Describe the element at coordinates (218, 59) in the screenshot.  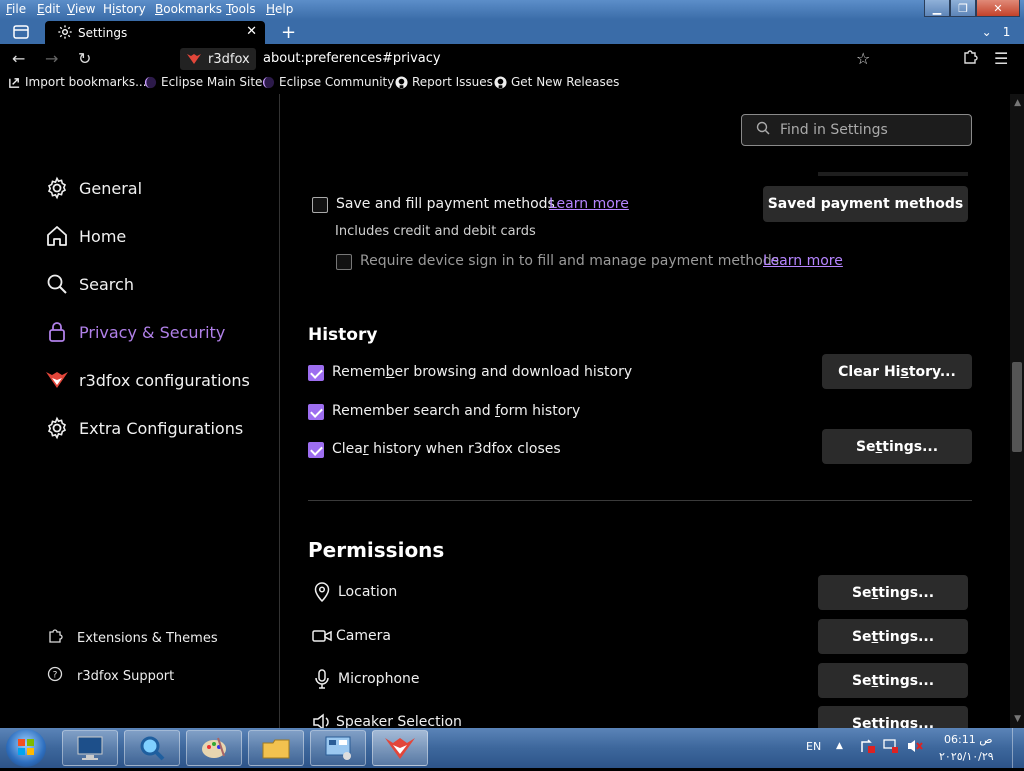
I see `identity-box: r3dfox` at that location.